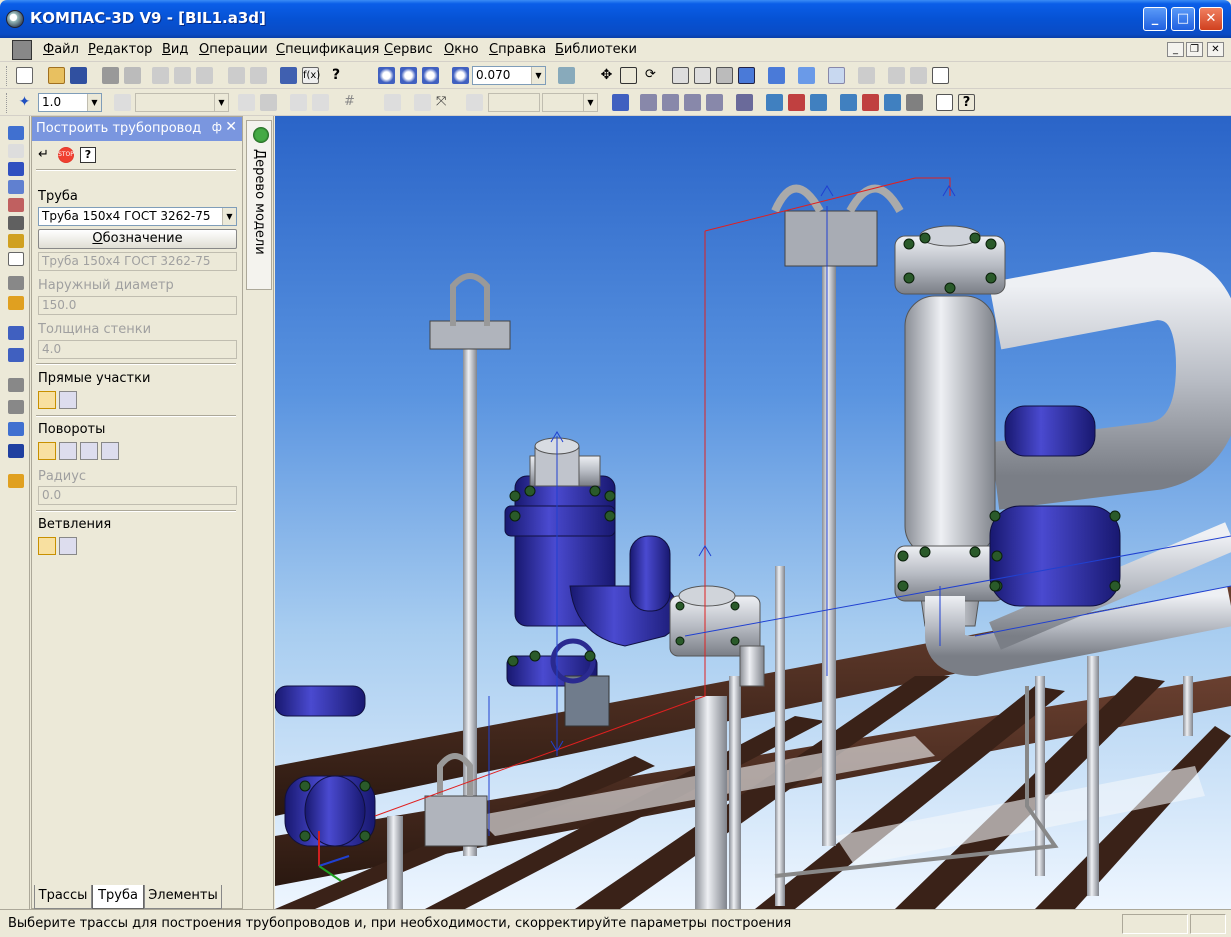 Image resolution: width=1231 pixels, height=937 pixels. Describe the element at coordinates (796, 102) in the screenshot. I see `mate-parallel-icon` at that location.